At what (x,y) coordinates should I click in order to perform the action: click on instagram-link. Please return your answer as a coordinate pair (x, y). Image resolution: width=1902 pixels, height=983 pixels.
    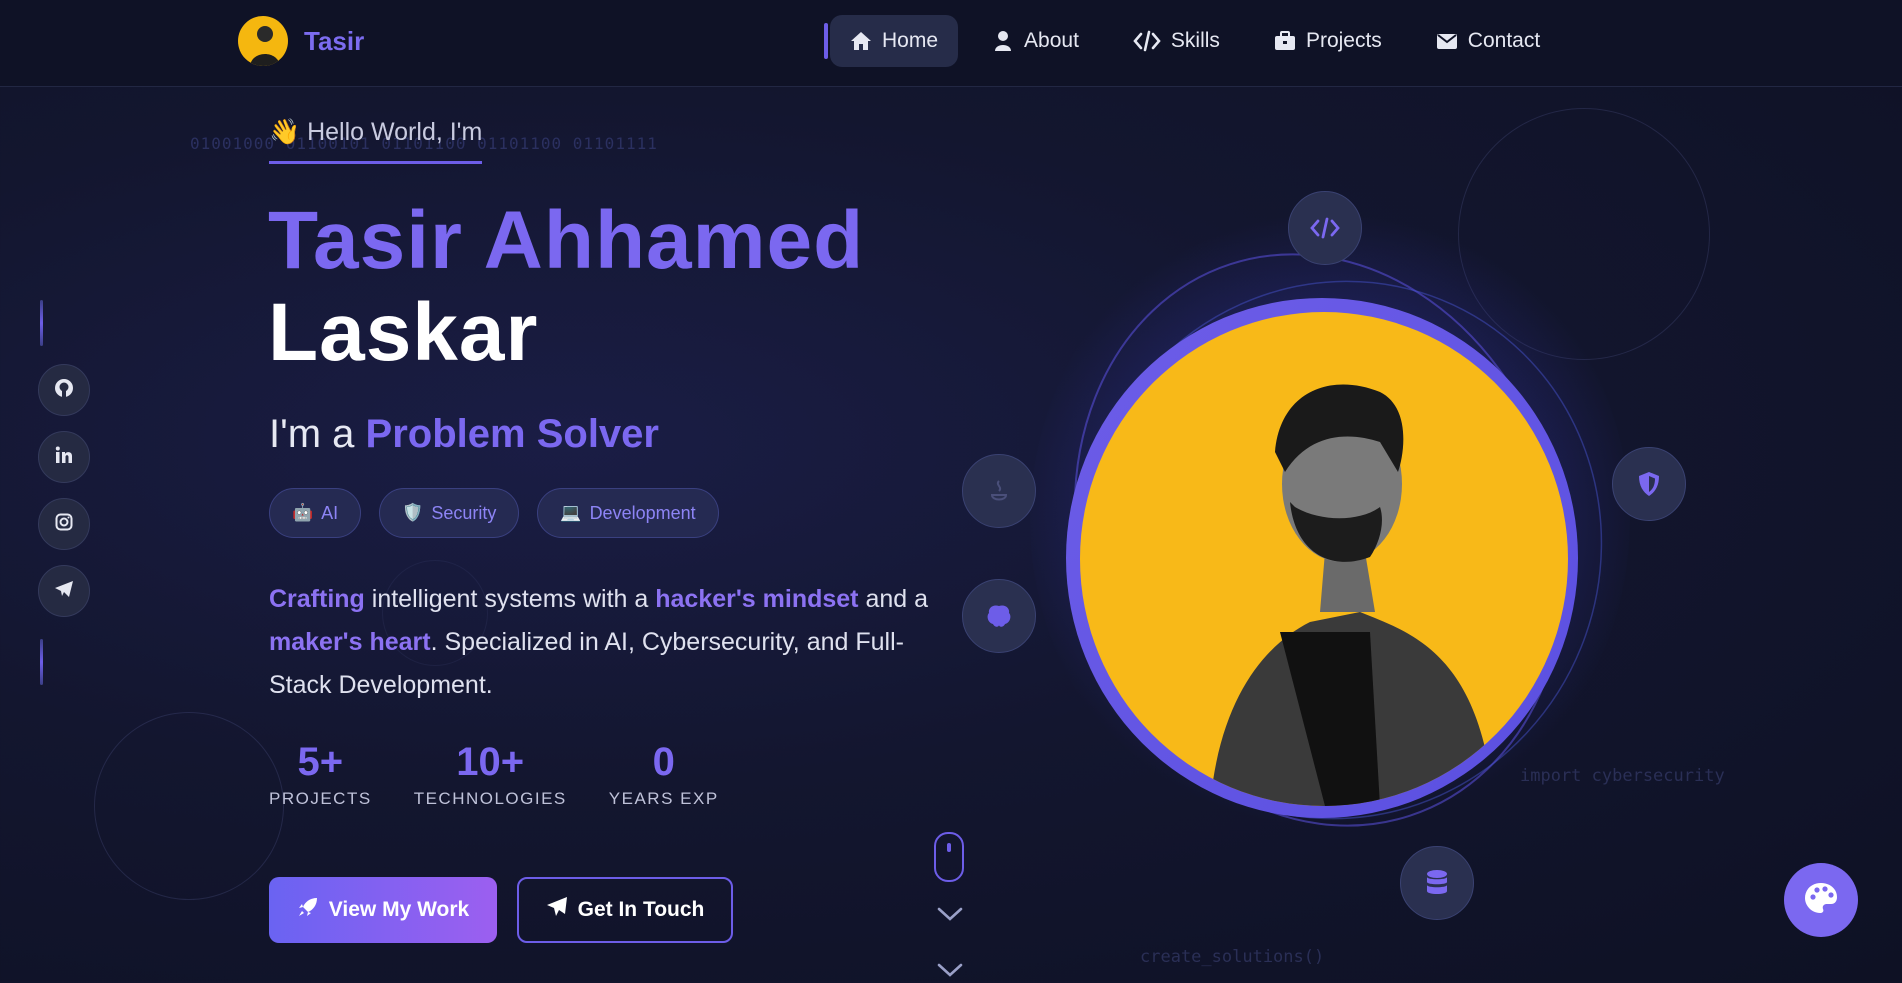
    Looking at the image, I should click on (64, 524).